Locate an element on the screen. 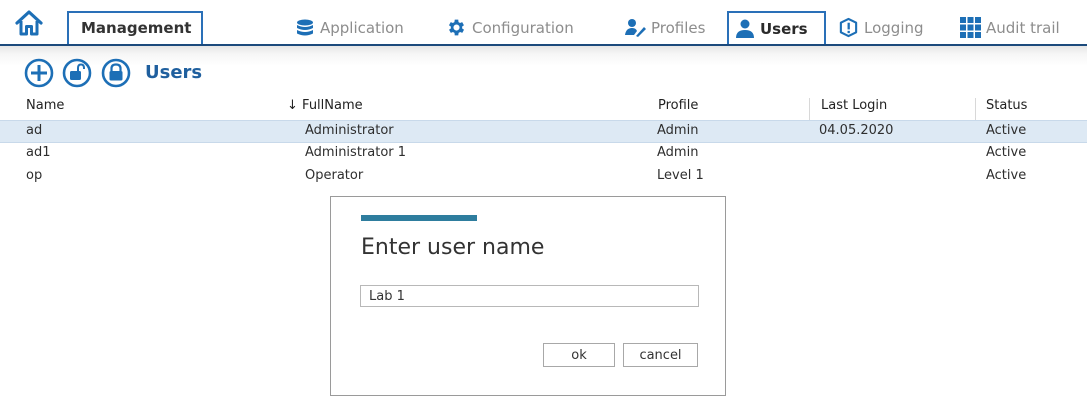 The image size is (1087, 396). cell-fullname: Administrator 1 is located at coordinates (356, 152).